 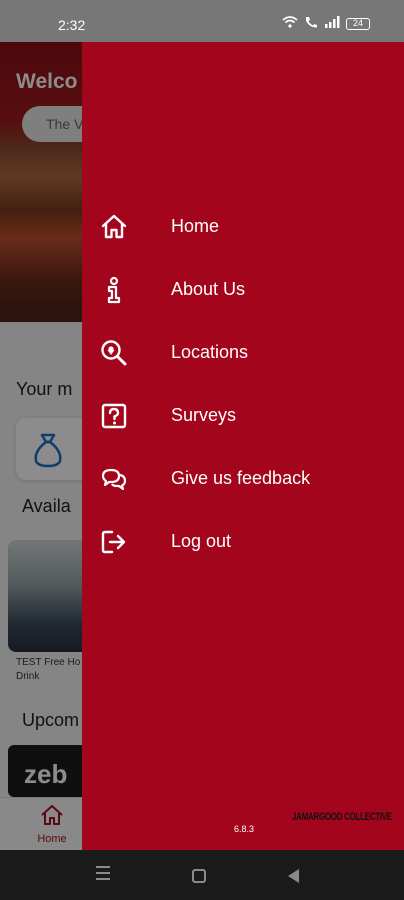 I want to click on back-button, so click(x=293, y=876).